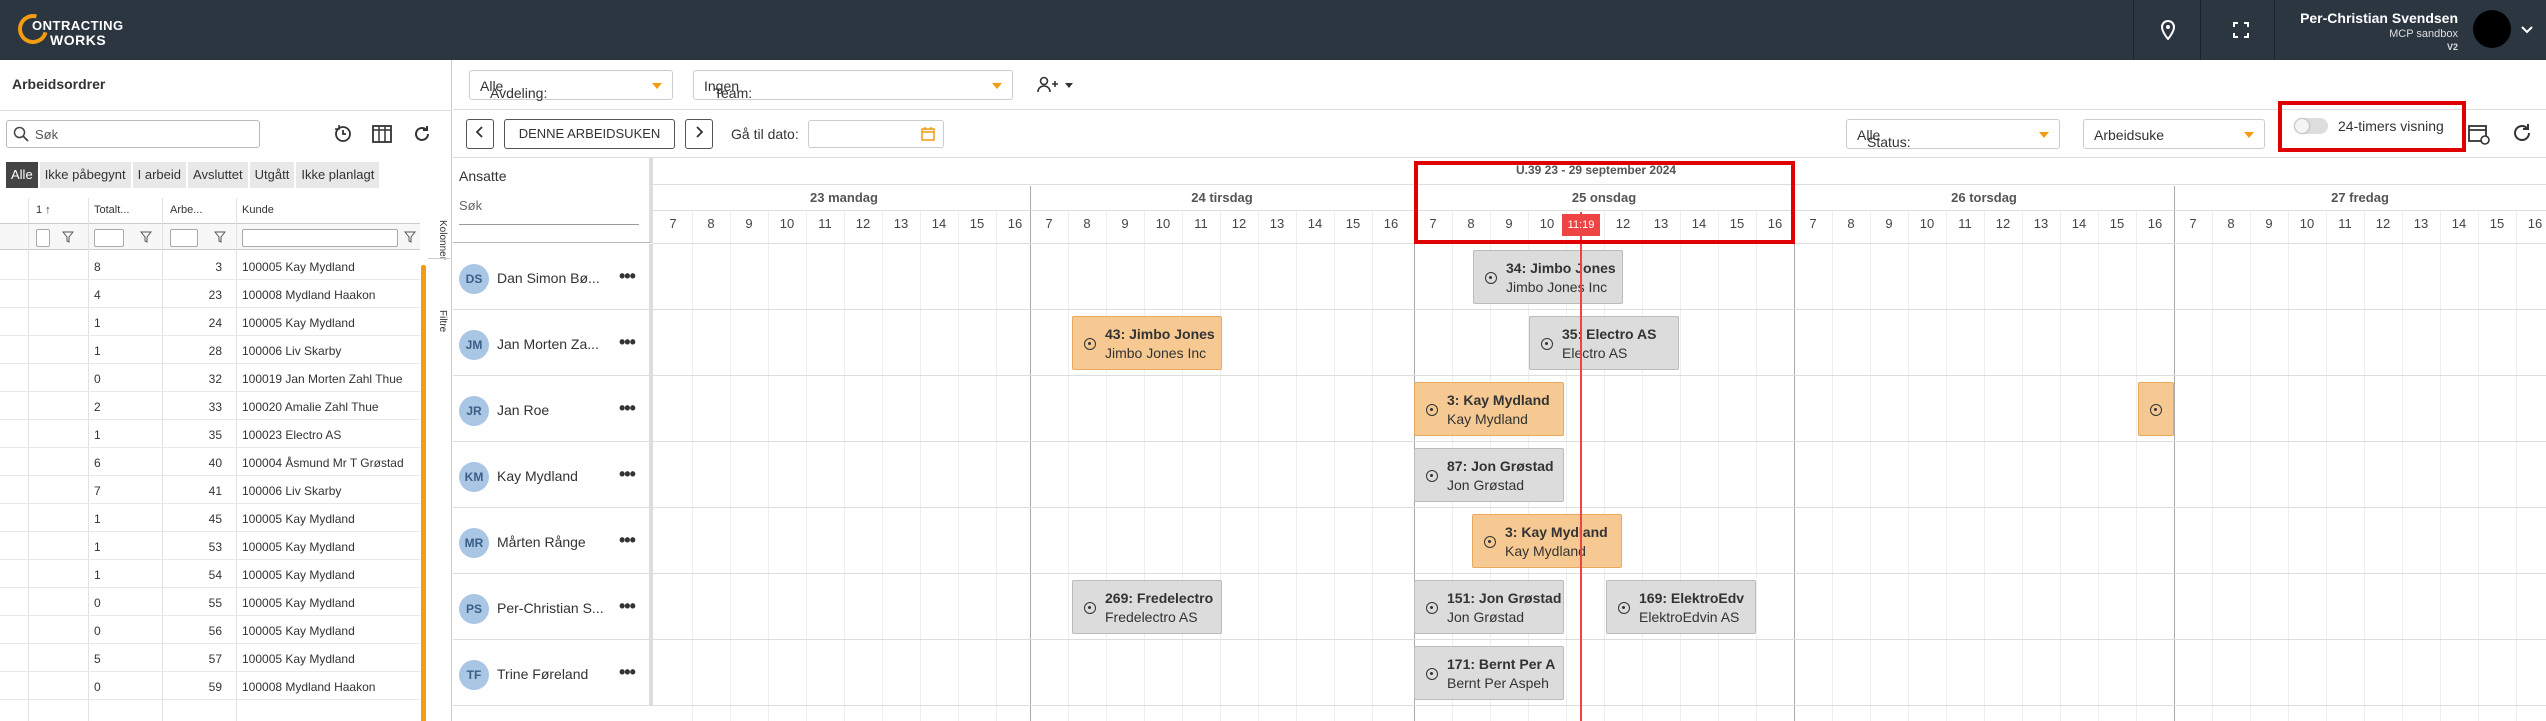 Image resolution: width=2546 pixels, height=721 pixels. Describe the element at coordinates (1548, 277) in the screenshot. I see `work-order-event: 34: Jimbo Jones Jimbo Jones Inc` at that location.